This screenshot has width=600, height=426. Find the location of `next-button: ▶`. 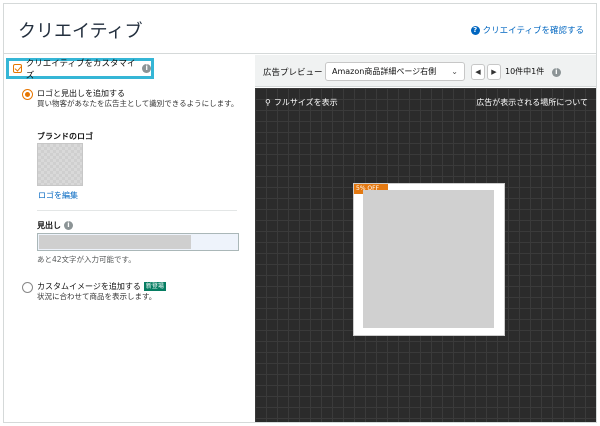

next-button: ▶ is located at coordinates (494, 72).